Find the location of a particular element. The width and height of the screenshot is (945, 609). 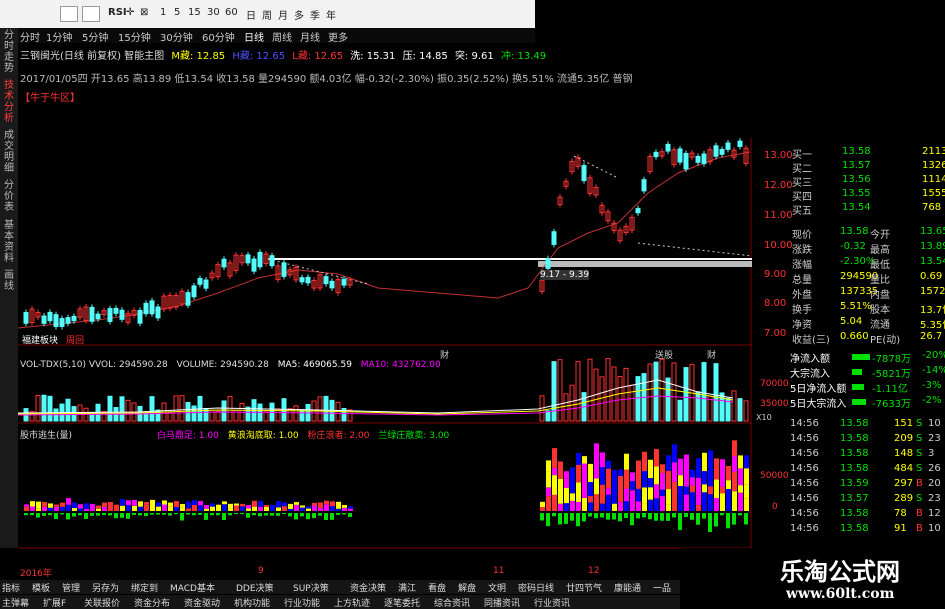

info-tab: 资金分布 is located at coordinates (152, 602).